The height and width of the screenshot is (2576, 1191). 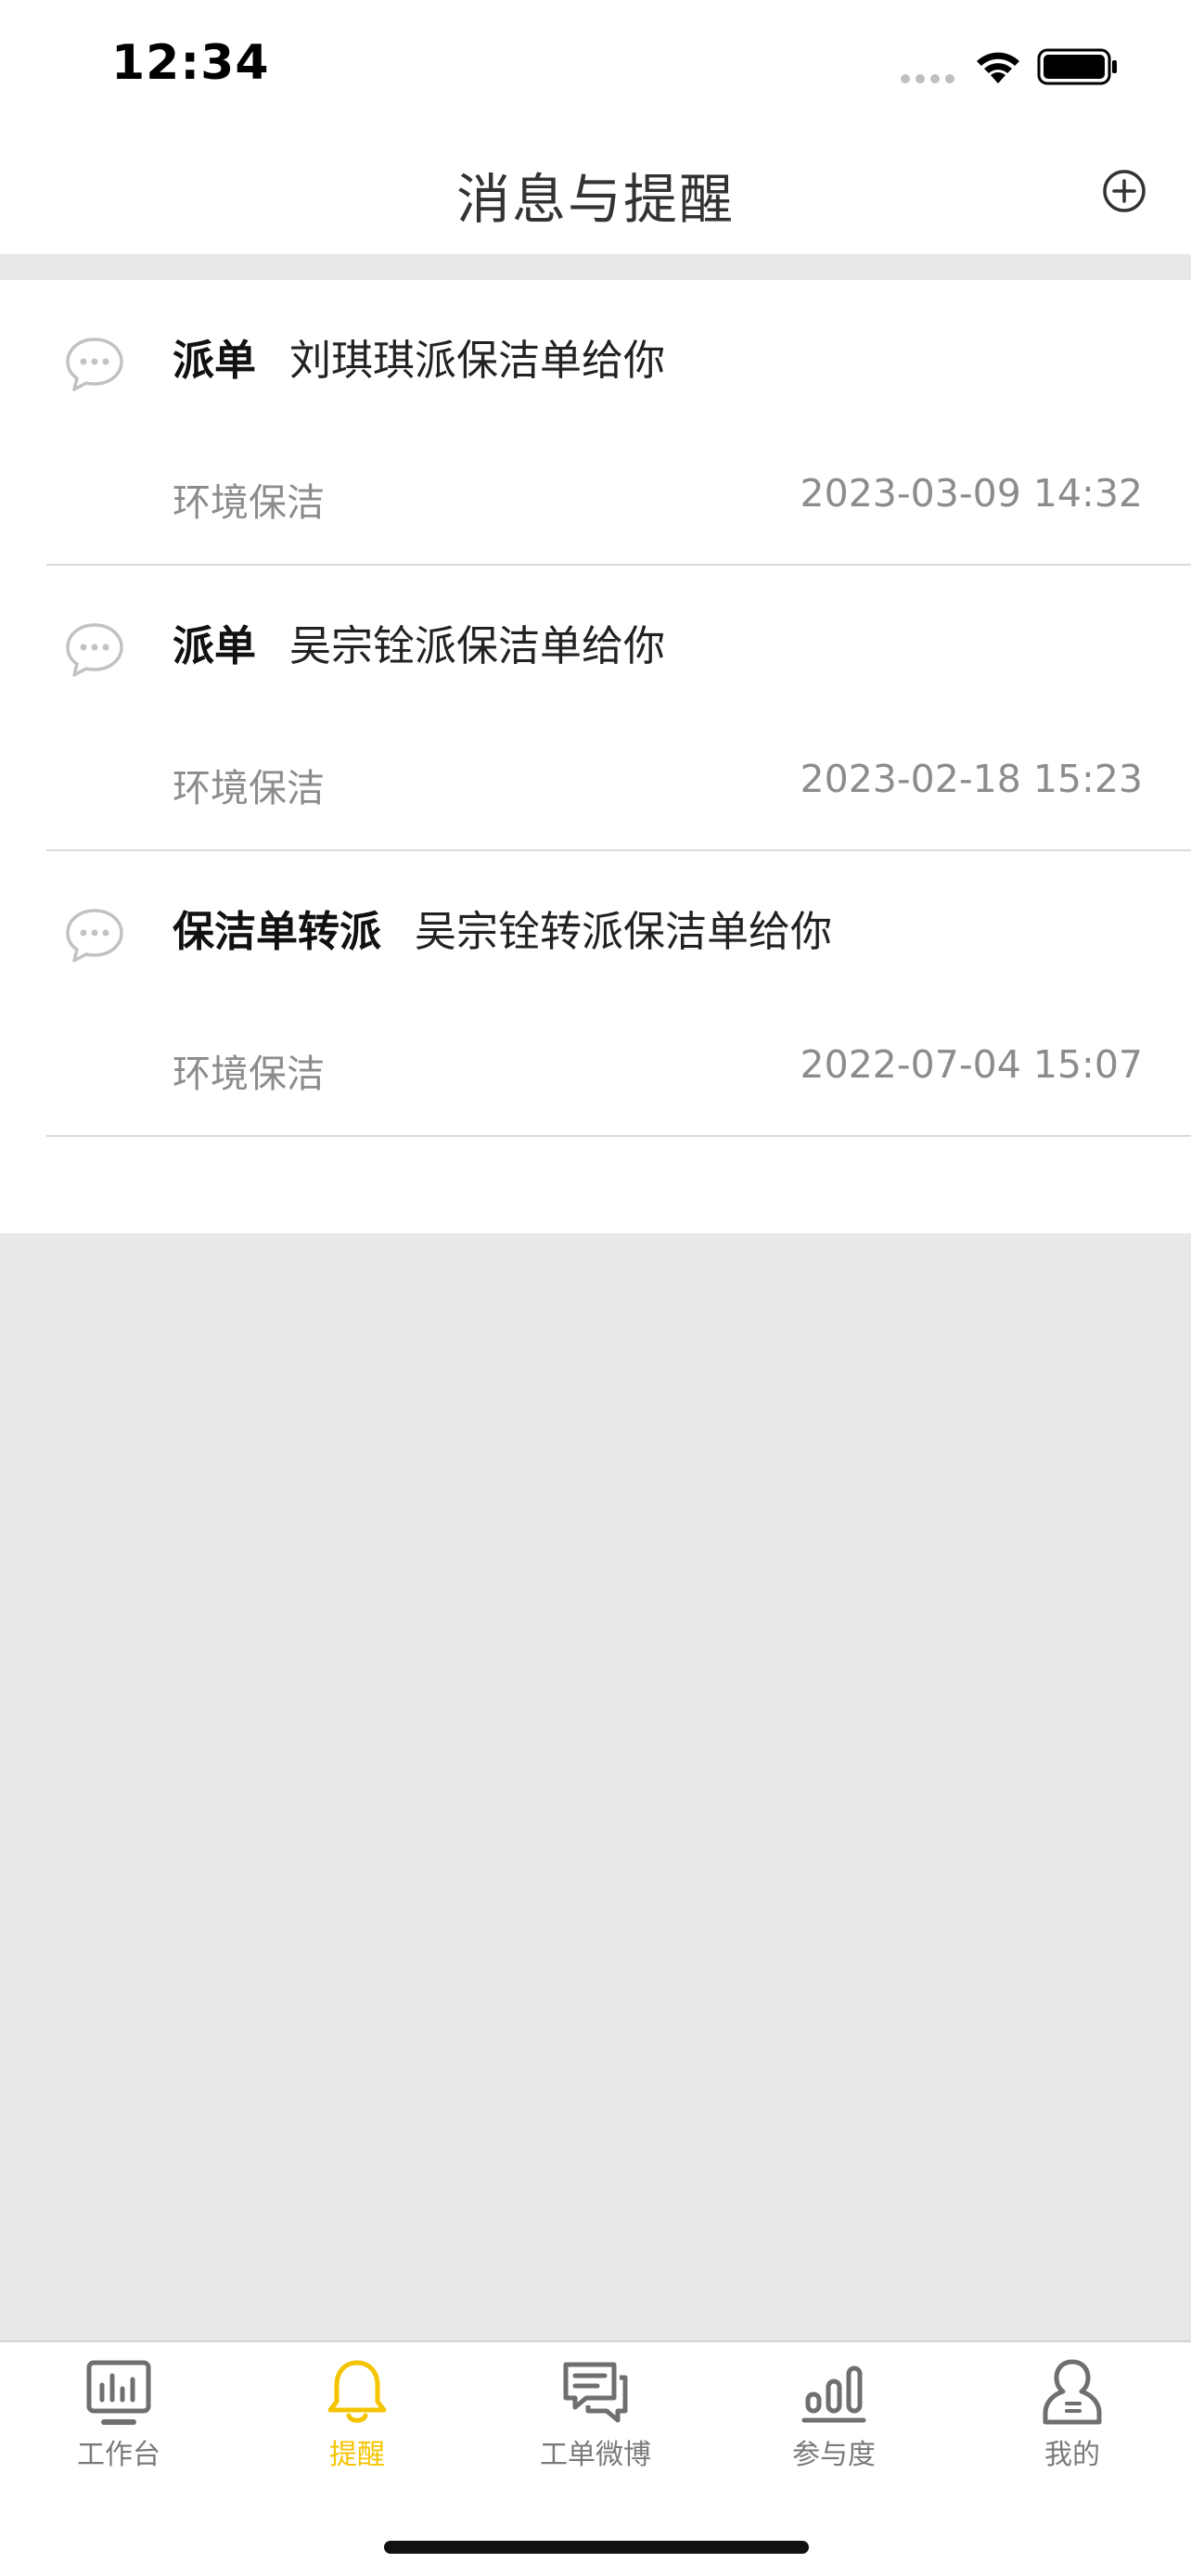 I want to click on message-text: 刘琪琪派保洁单给你, so click(x=477, y=360).